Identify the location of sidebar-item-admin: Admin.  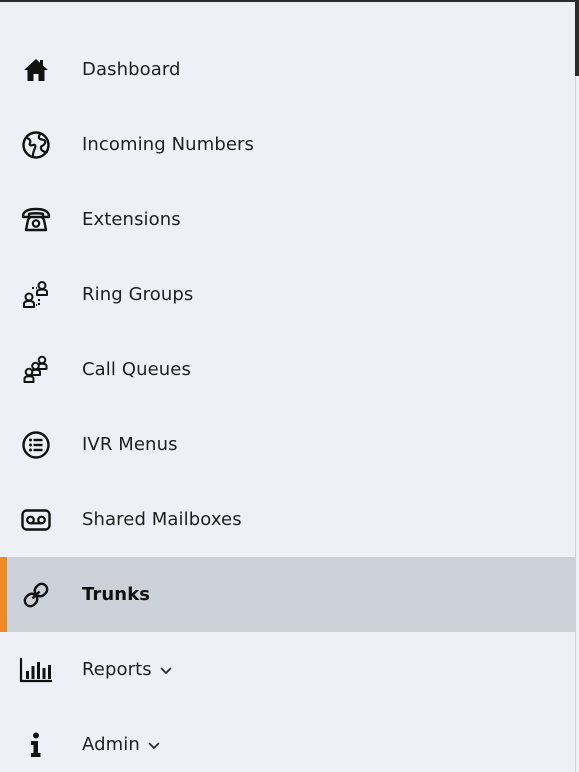
(287, 739).